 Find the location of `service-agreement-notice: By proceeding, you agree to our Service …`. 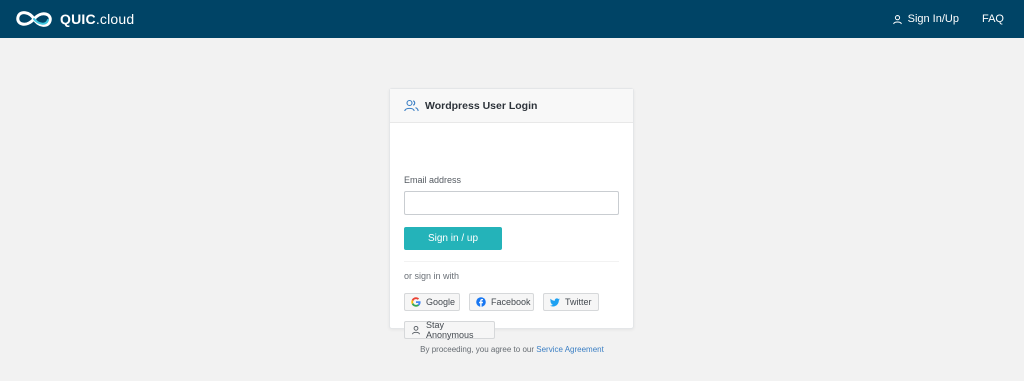

service-agreement-notice: By proceeding, you agree to our Service … is located at coordinates (512, 349).